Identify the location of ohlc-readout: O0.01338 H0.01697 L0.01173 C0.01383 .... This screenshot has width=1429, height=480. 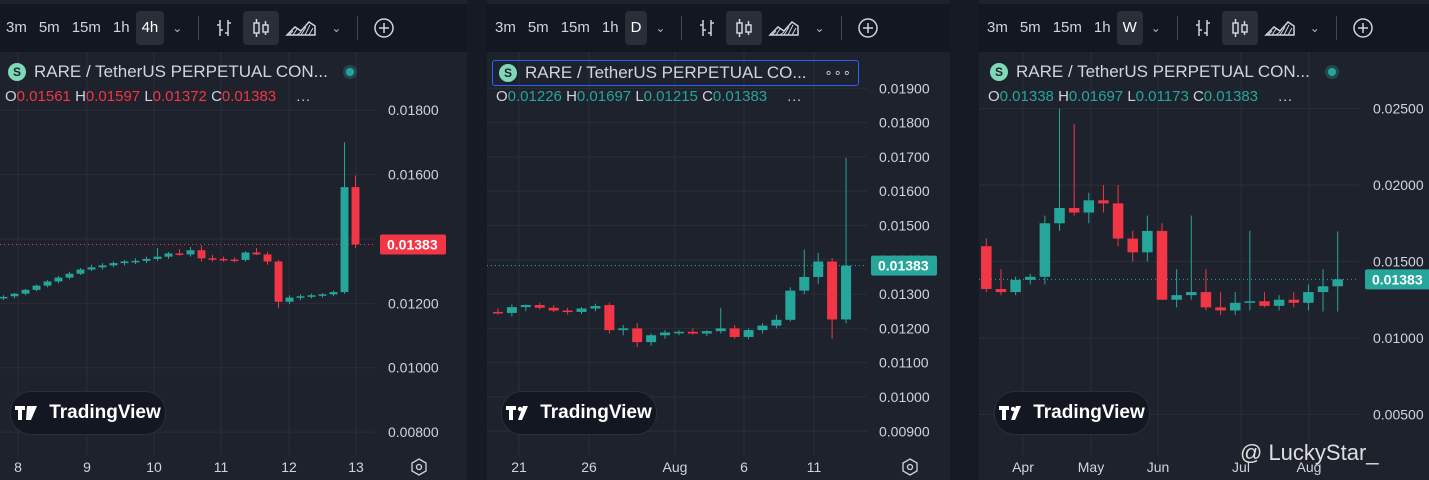
(1140, 96).